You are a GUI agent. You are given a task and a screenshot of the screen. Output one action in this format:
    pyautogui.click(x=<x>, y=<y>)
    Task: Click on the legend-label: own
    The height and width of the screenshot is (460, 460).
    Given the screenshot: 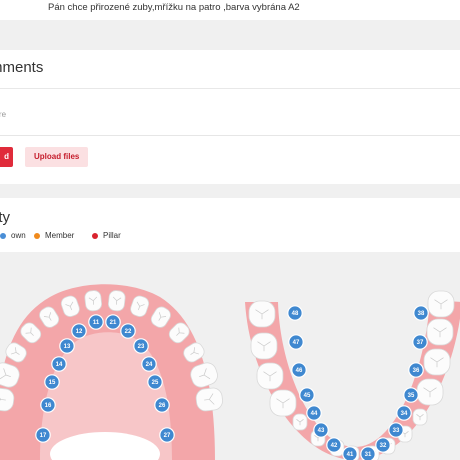 What is the action you would take?
    pyautogui.click(x=18, y=235)
    